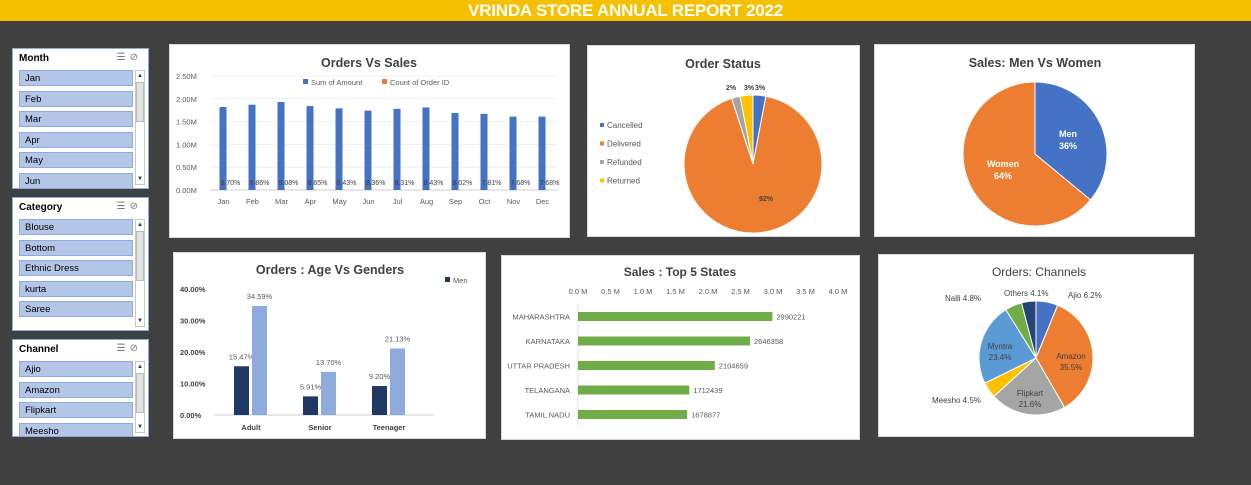 The width and height of the screenshot is (1251, 485). Describe the element at coordinates (289, 183) in the screenshot. I see `data-label: 9.08%` at that location.